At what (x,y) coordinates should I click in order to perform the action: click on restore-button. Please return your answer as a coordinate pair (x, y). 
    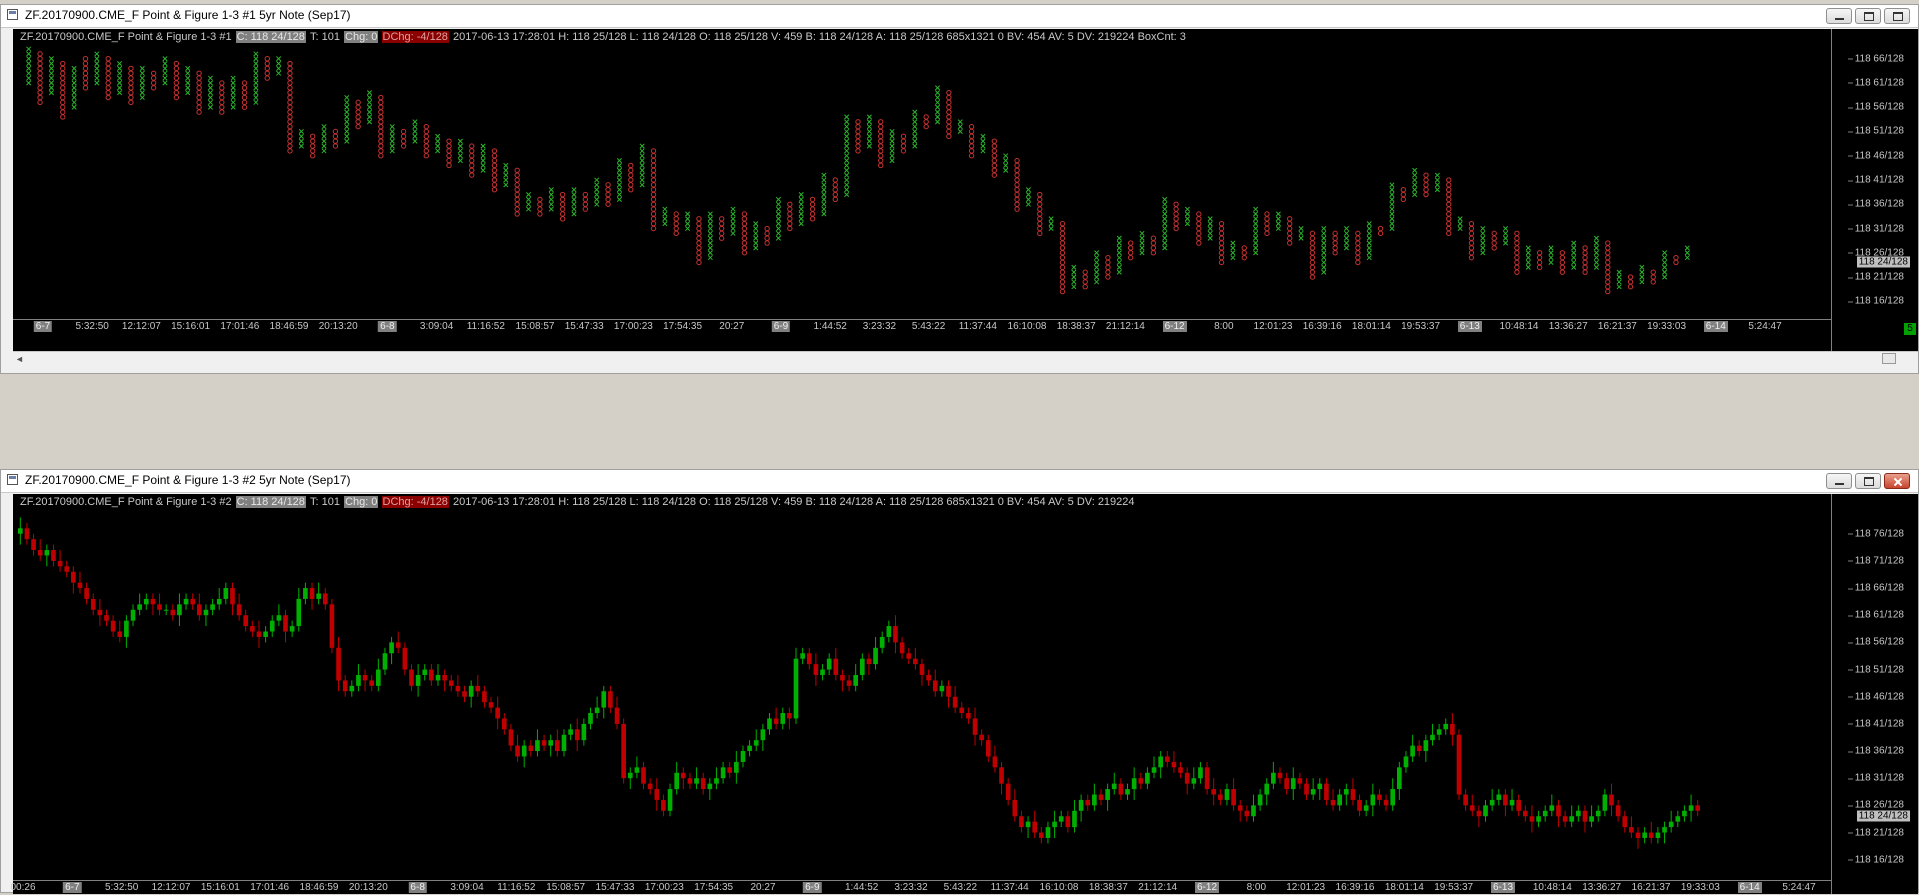
    Looking at the image, I should click on (1868, 16).